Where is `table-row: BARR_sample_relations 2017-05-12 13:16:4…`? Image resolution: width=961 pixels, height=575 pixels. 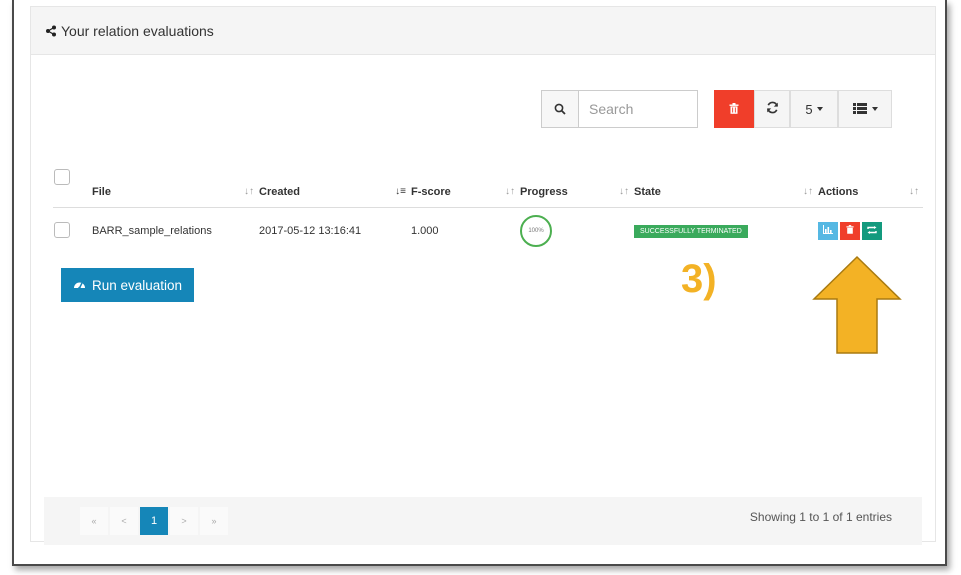
table-row: BARR_sample_relations 2017-05-12 13:16:4… is located at coordinates (488, 231).